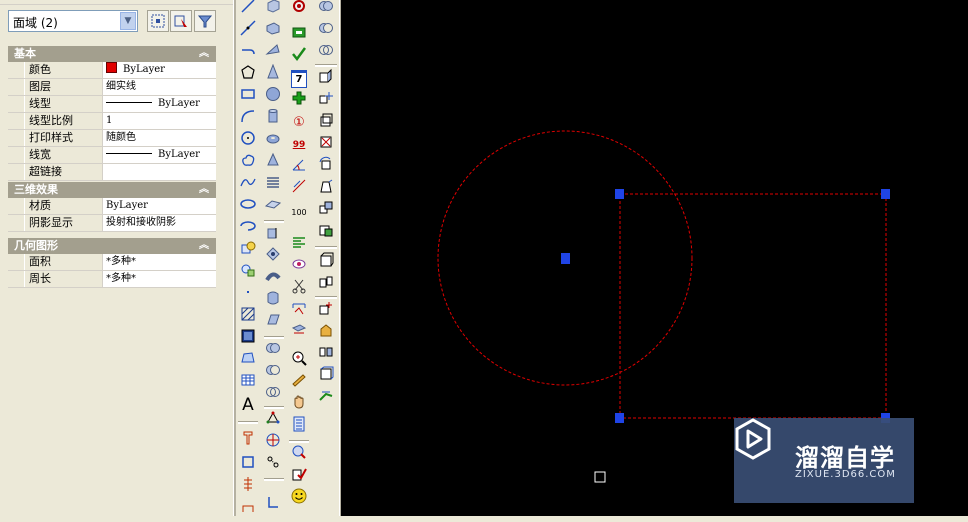  Describe the element at coordinates (248, 185) in the screenshot. I see `spline-icon` at that location.